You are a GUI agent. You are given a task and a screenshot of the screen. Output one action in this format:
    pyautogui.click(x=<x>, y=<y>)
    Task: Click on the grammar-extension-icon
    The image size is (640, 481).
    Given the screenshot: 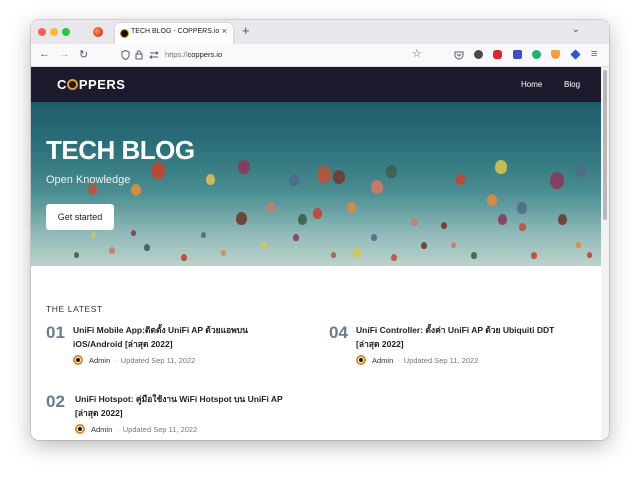 What is the action you would take?
    pyautogui.click(x=536, y=54)
    